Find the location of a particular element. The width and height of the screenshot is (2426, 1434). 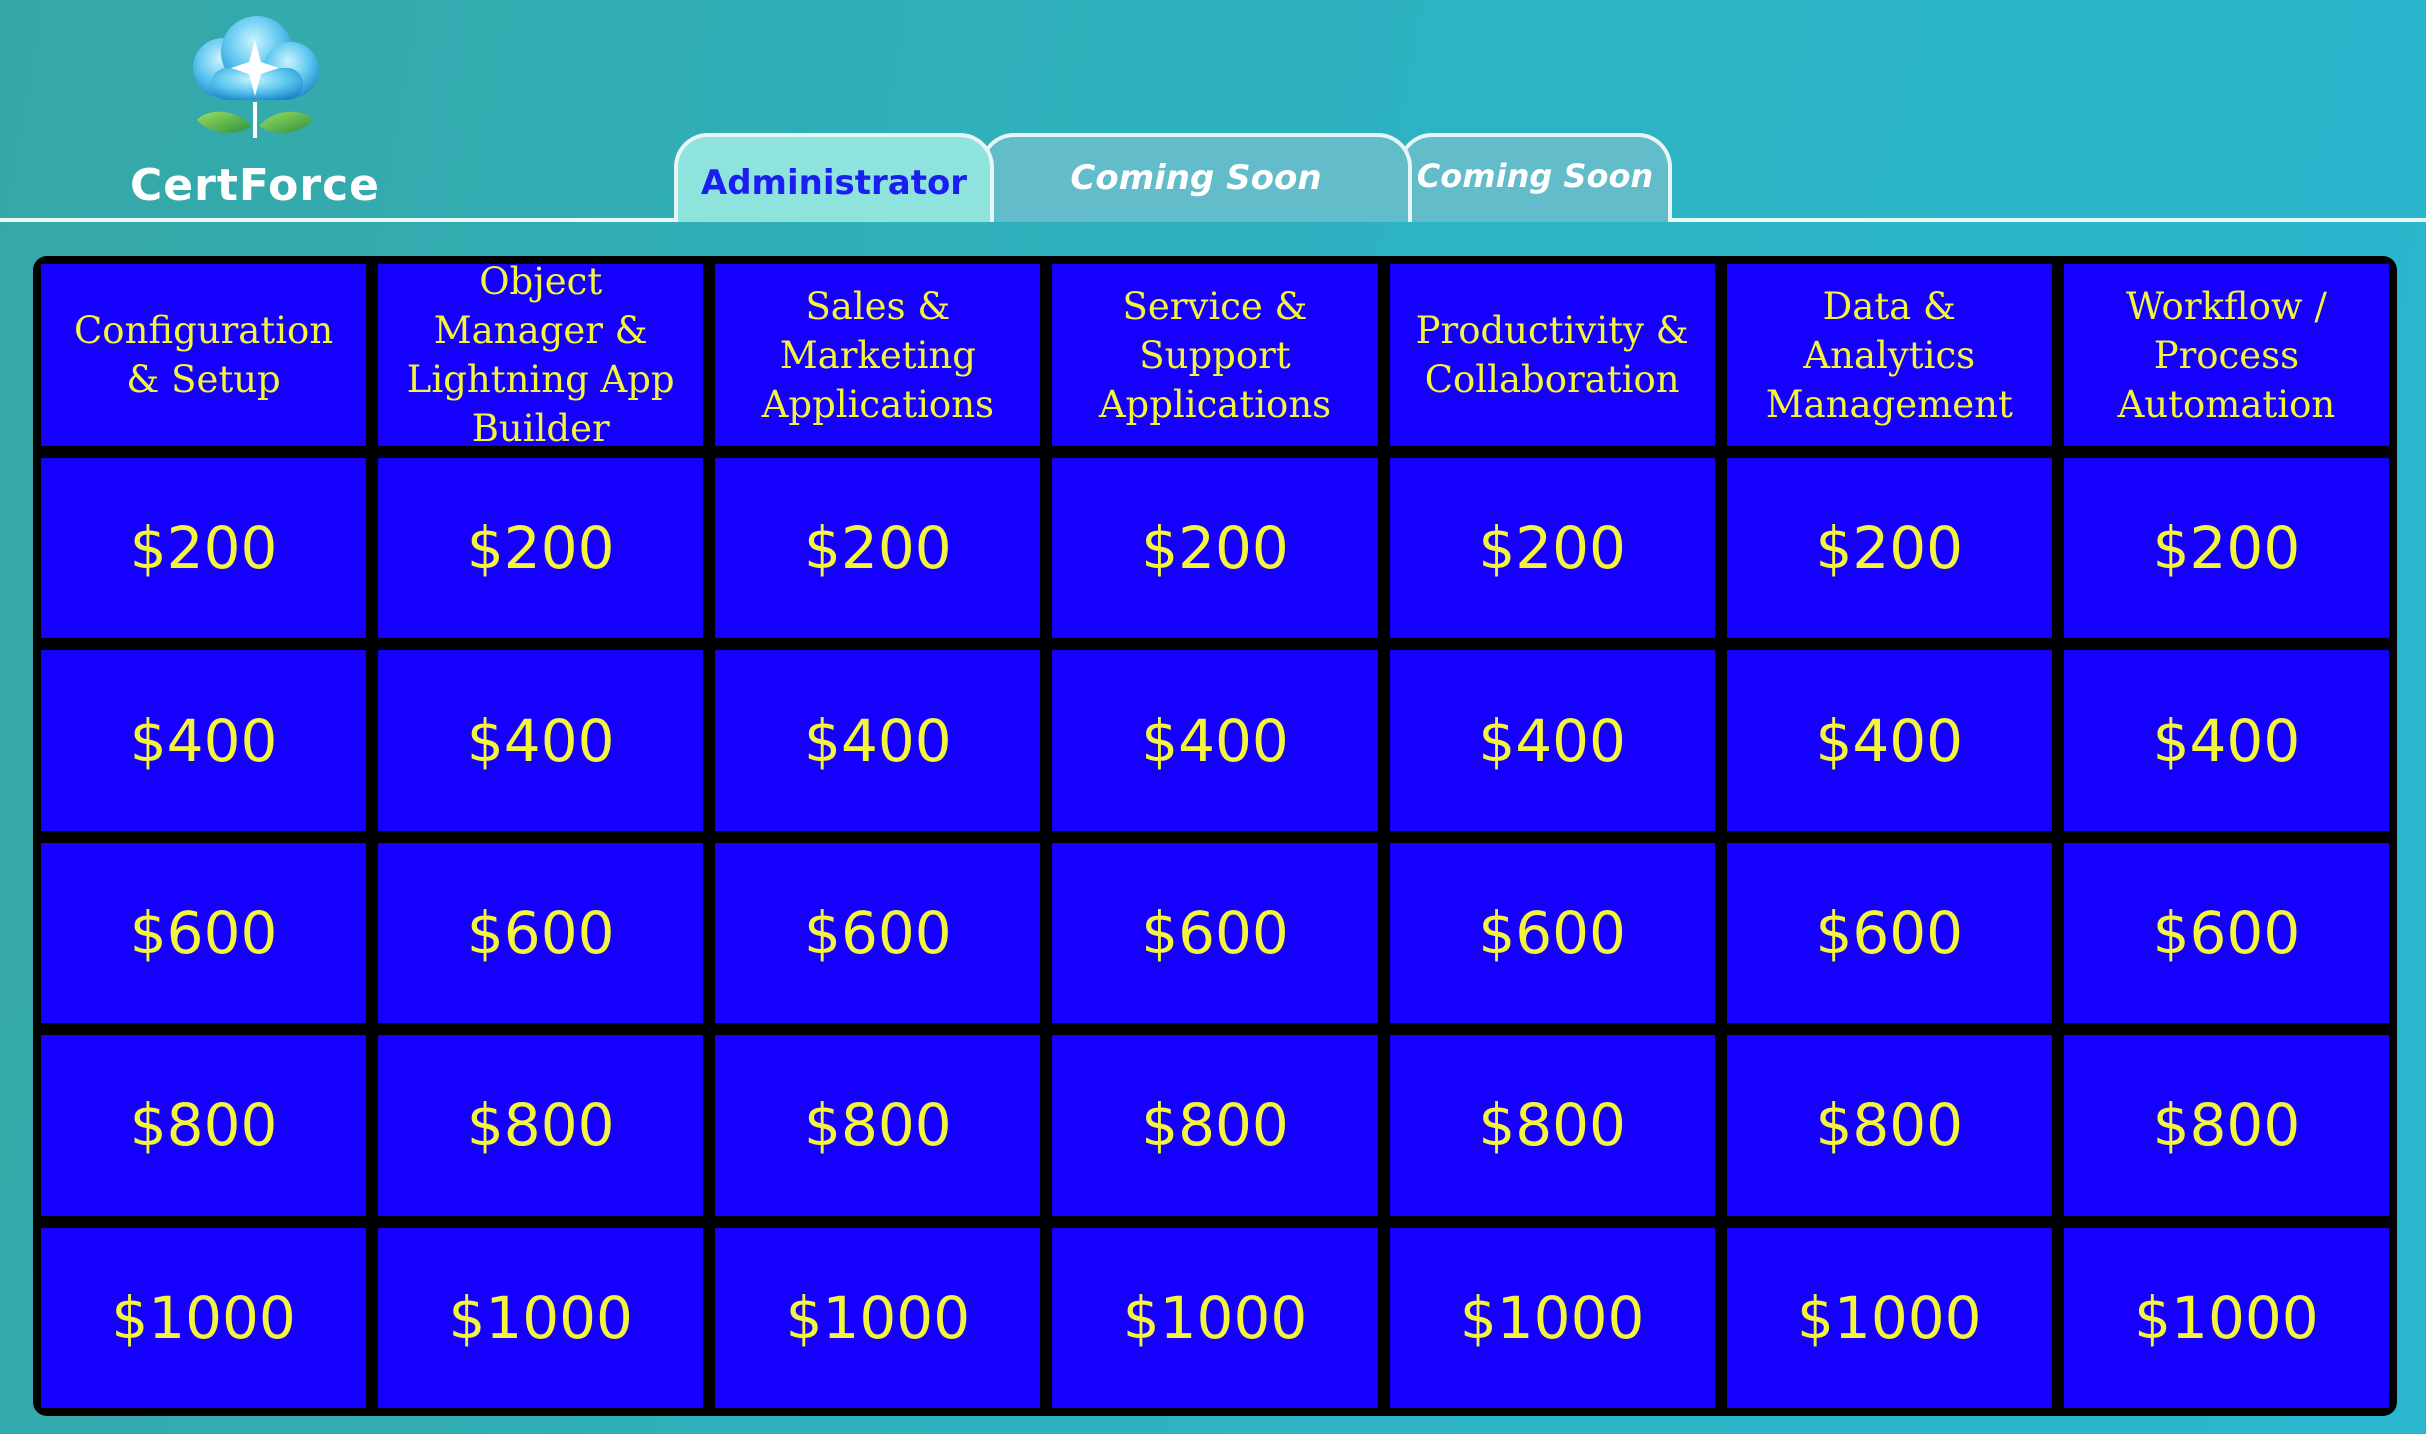

category-header: Object Manager & Lightning App Builder is located at coordinates (541, 355).